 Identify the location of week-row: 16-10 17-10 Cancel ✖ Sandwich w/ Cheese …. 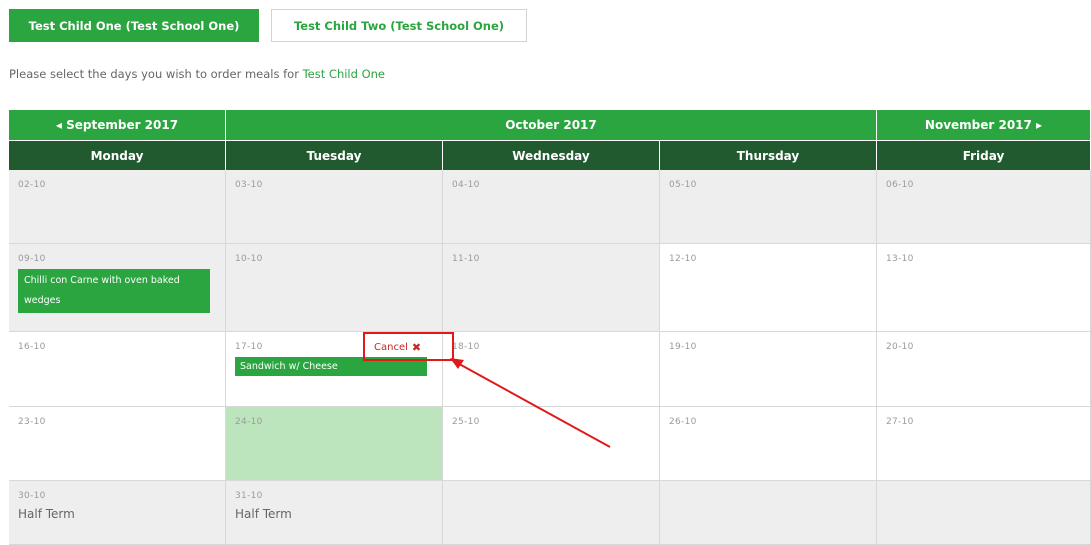
(550, 369).